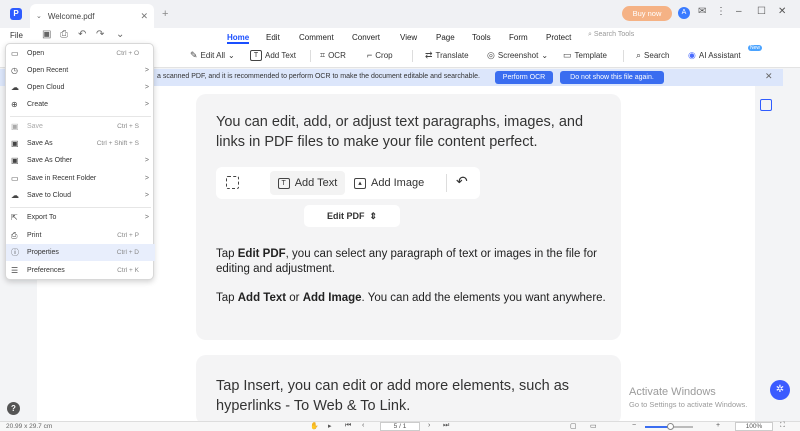 The width and height of the screenshot is (800, 431). I want to click on tab-tools: Tools, so click(481, 36).